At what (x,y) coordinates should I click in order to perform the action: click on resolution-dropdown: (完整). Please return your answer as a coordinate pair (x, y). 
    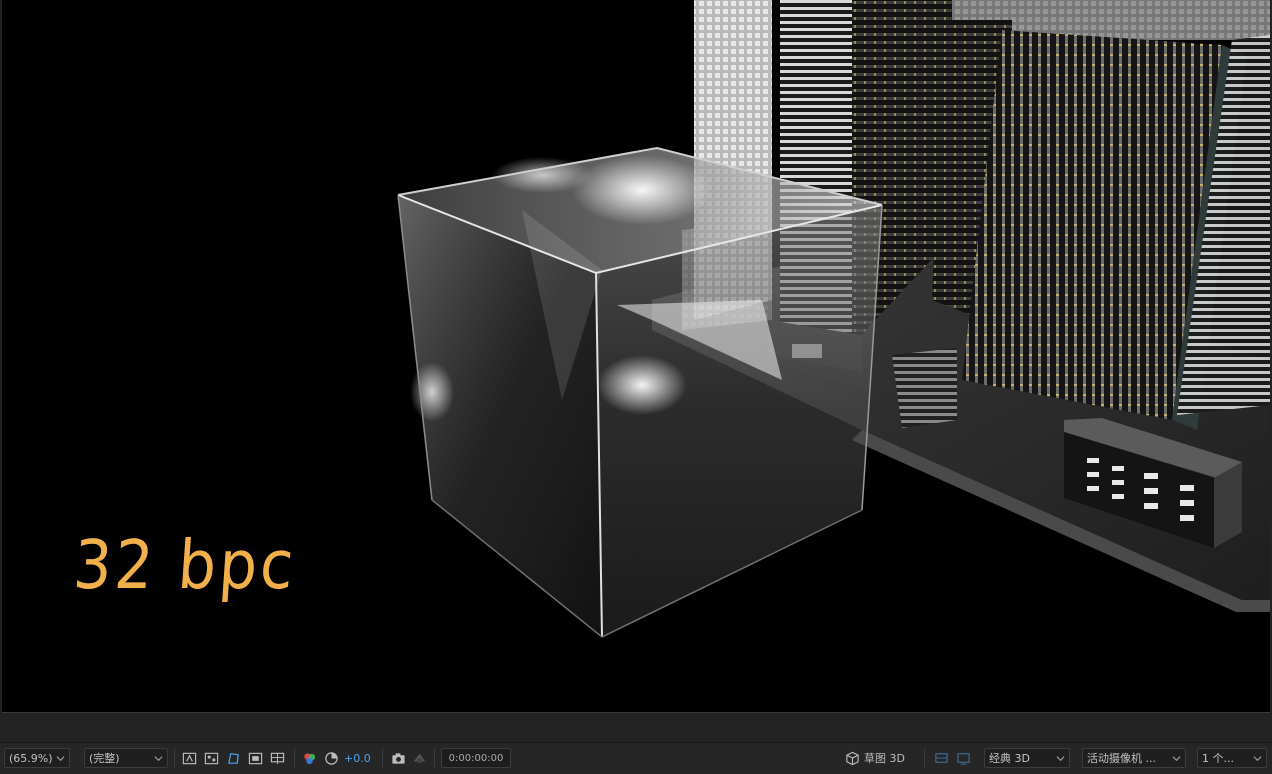
    Looking at the image, I should click on (126, 758).